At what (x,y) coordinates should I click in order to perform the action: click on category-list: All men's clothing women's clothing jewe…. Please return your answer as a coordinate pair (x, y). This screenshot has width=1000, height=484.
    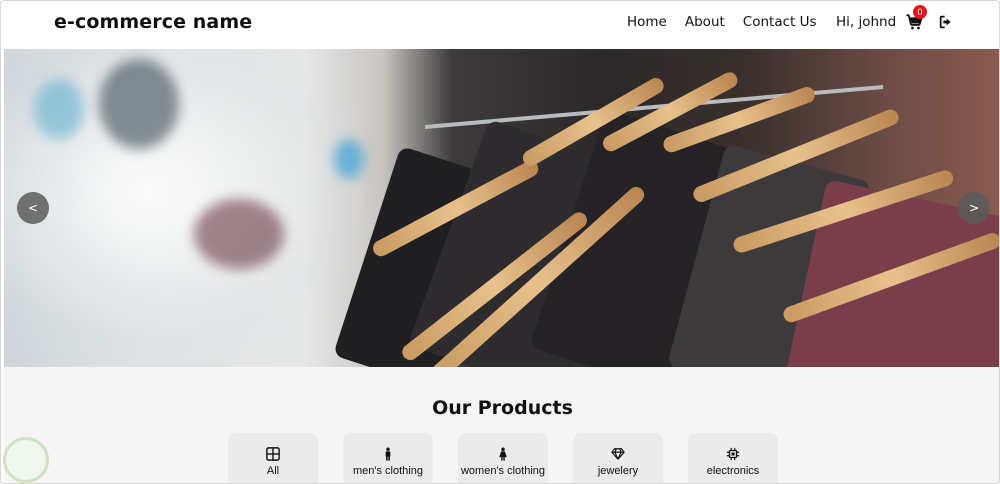
    Looking at the image, I should click on (503, 458).